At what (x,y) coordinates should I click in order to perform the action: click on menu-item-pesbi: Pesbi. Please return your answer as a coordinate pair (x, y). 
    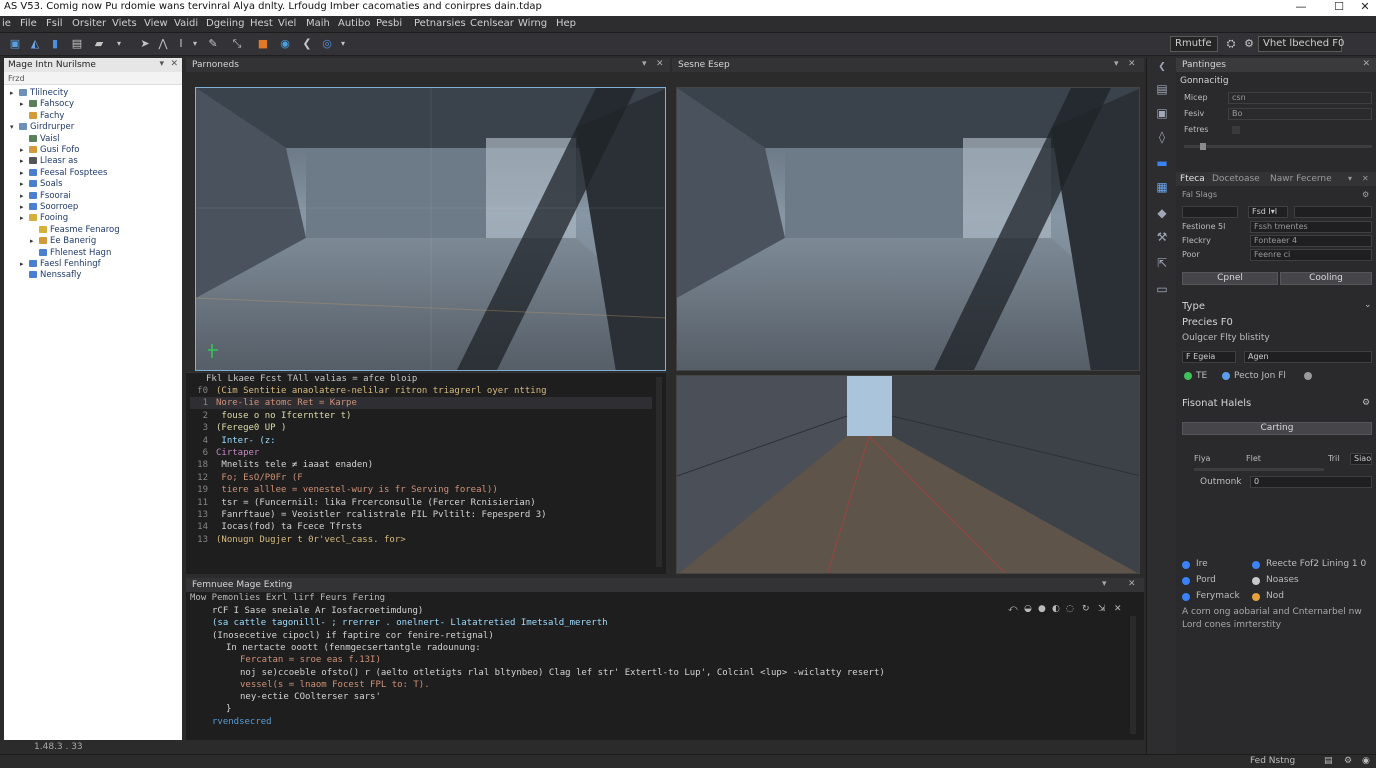
    Looking at the image, I should click on (389, 23).